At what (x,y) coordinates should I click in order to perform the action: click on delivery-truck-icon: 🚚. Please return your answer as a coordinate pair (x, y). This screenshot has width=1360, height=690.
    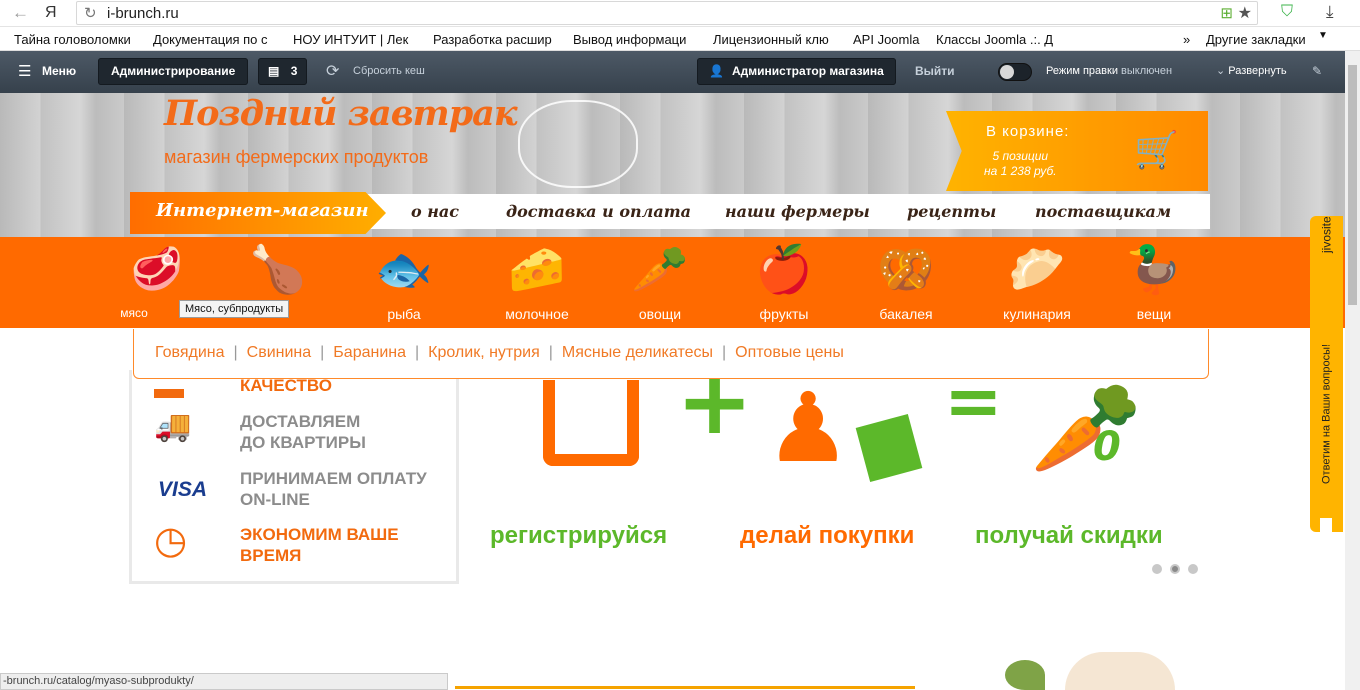
    Looking at the image, I should click on (173, 426).